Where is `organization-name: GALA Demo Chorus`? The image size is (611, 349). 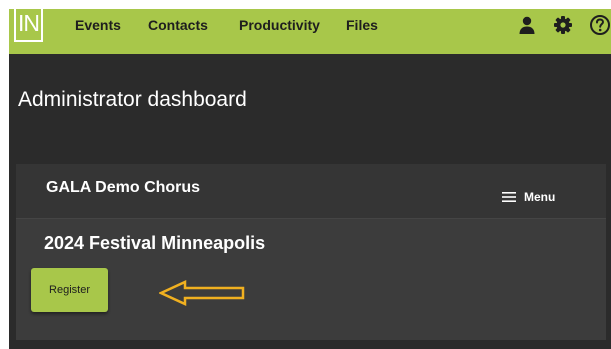
organization-name: GALA Demo Chorus is located at coordinates (123, 187).